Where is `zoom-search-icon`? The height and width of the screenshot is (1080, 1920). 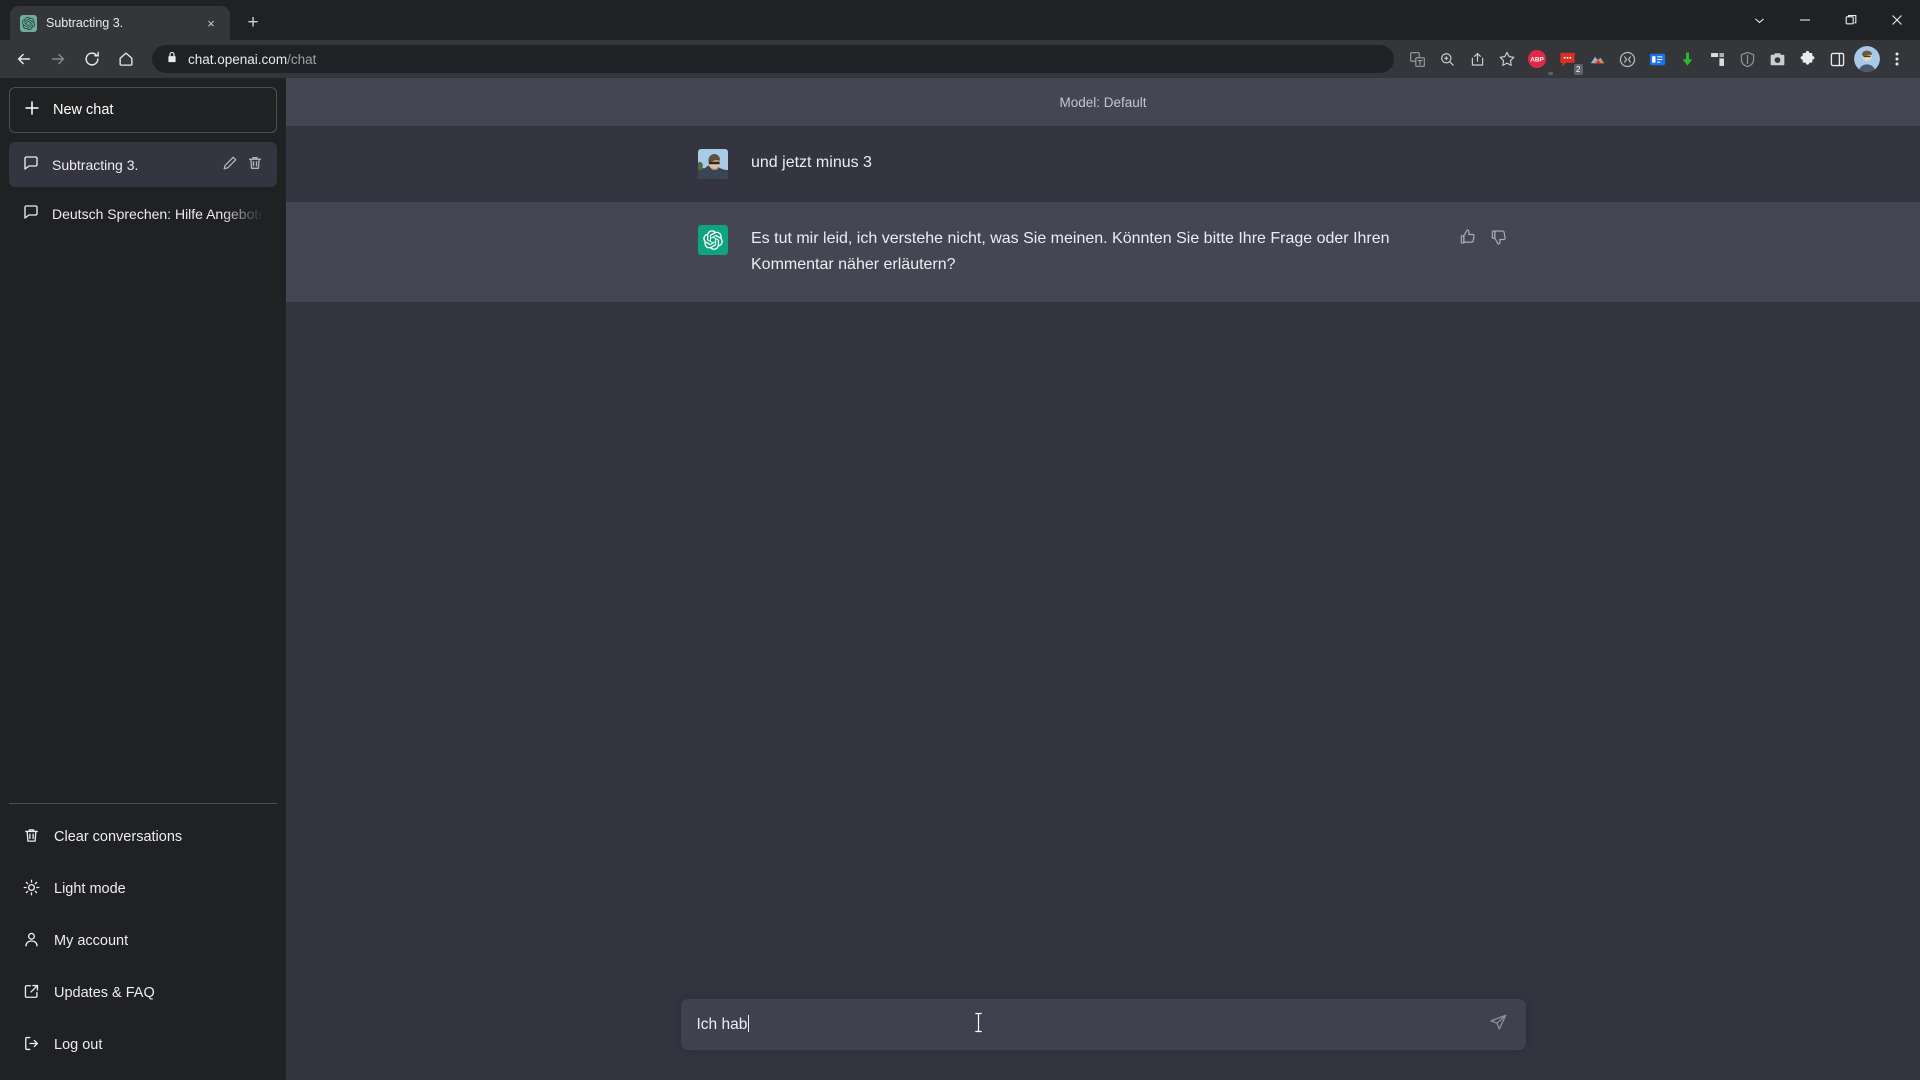
zoom-search-icon is located at coordinates (1447, 59).